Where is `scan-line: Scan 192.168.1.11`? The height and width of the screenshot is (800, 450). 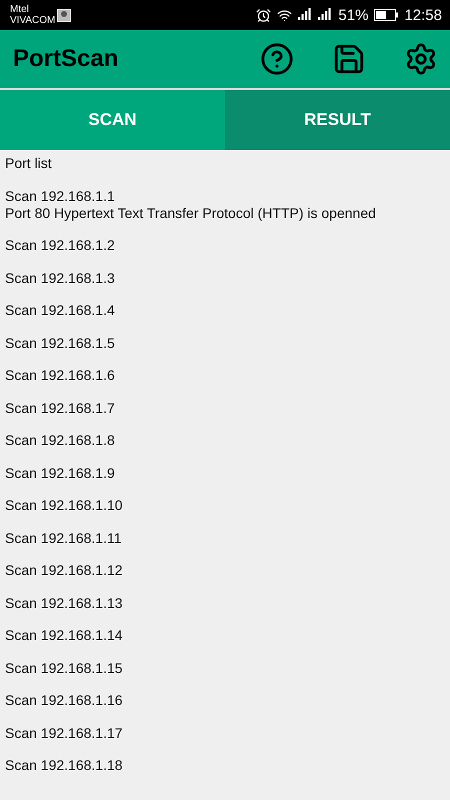
scan-line: Scan 192.168.1.11 is located at coordinates (64, 538).